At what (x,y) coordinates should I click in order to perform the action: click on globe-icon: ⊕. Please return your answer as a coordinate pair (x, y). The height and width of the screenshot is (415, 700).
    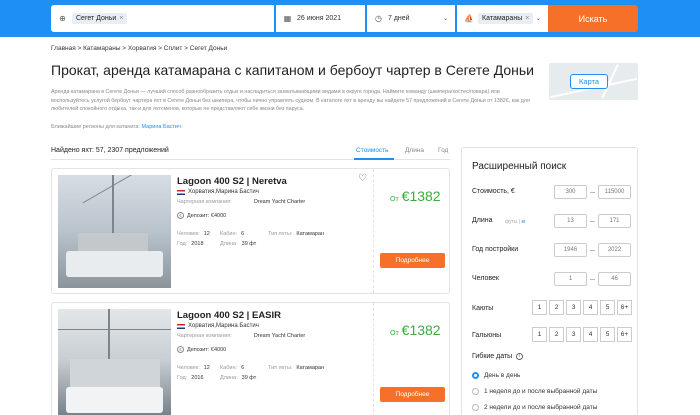
    Looking at the image, I should click on (62, 18).